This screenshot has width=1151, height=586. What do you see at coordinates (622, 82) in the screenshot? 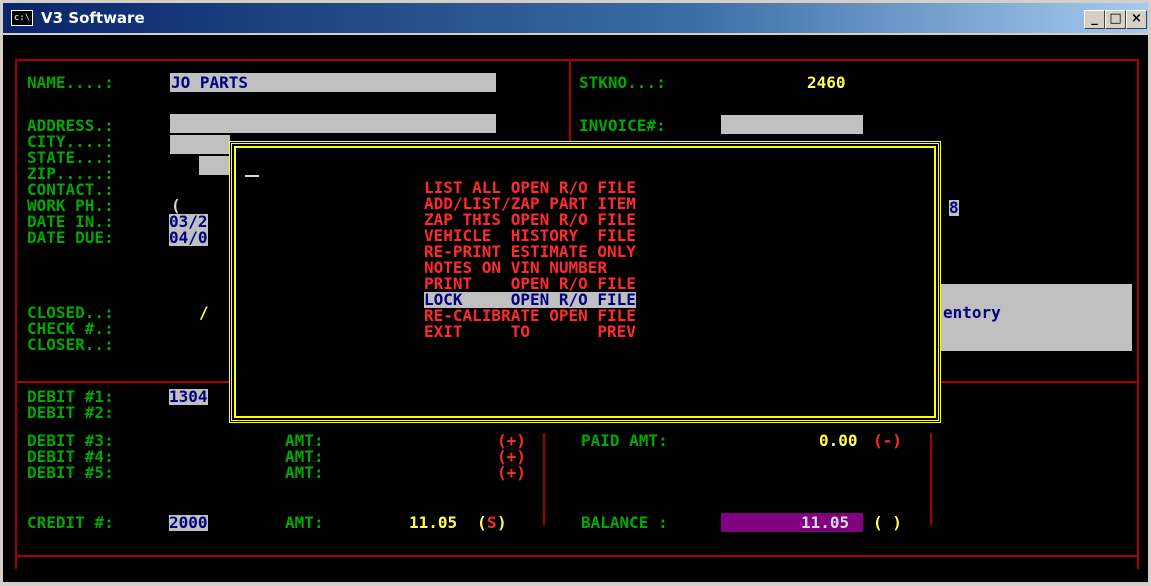
I see `stkno-label: STKNO...:` at bounding box center [622, 82].